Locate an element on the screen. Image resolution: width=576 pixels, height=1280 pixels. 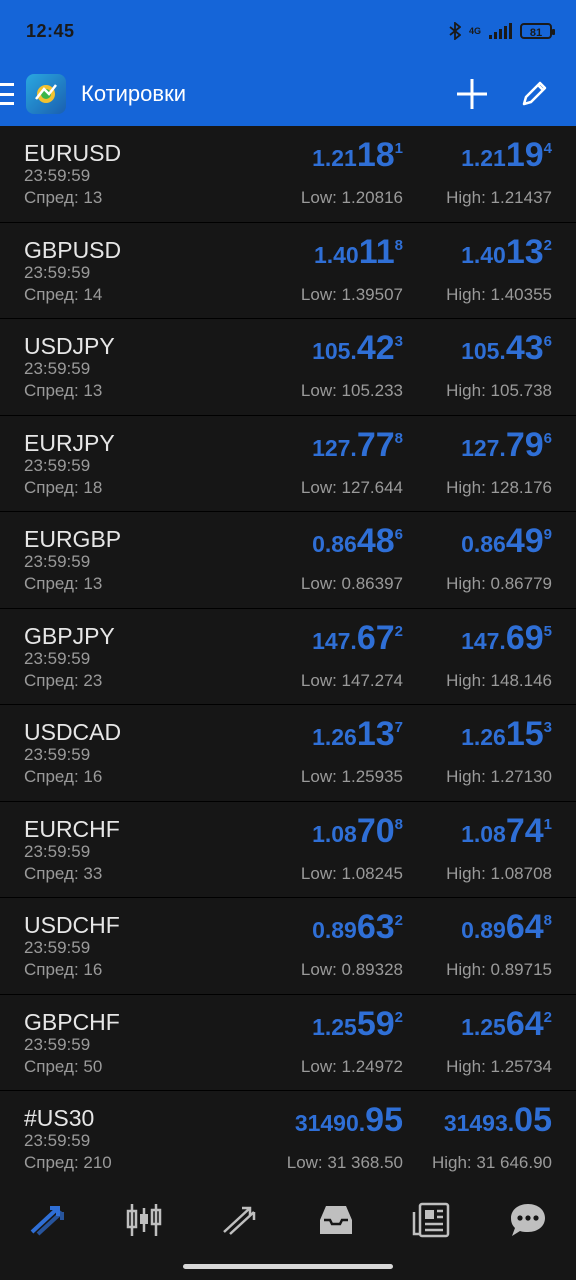
high-value: High: 1.25734 is located at coordinates (499, 1066).